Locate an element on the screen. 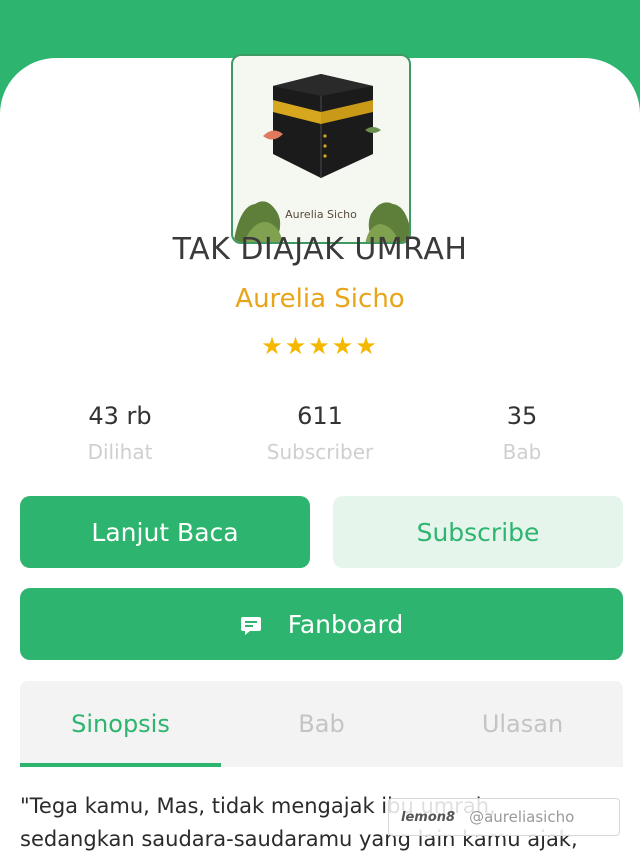  chat-bubble-icon is located at coordinates (251, 624).